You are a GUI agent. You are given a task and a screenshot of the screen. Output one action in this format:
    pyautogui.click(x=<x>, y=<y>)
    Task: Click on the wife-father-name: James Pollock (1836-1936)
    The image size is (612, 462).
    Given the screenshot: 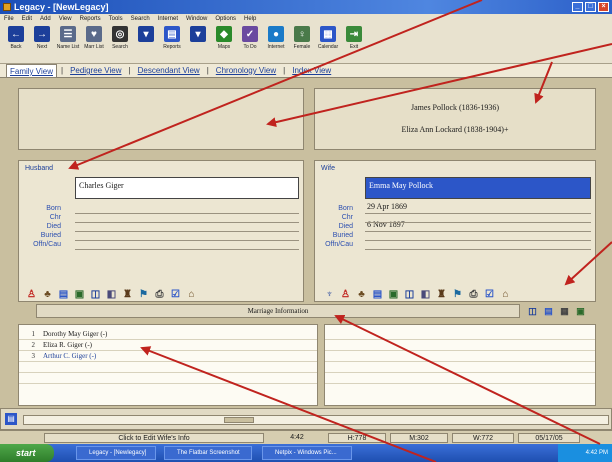 What is the action you would take?
    pyautogui.click(x=455, y=107)
    